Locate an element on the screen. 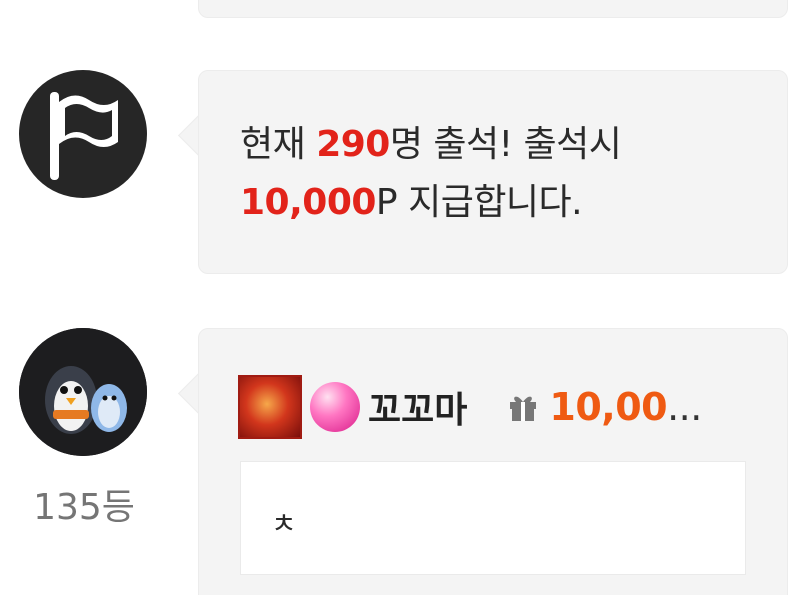  flag-icon is located at coordinates (83, 134).